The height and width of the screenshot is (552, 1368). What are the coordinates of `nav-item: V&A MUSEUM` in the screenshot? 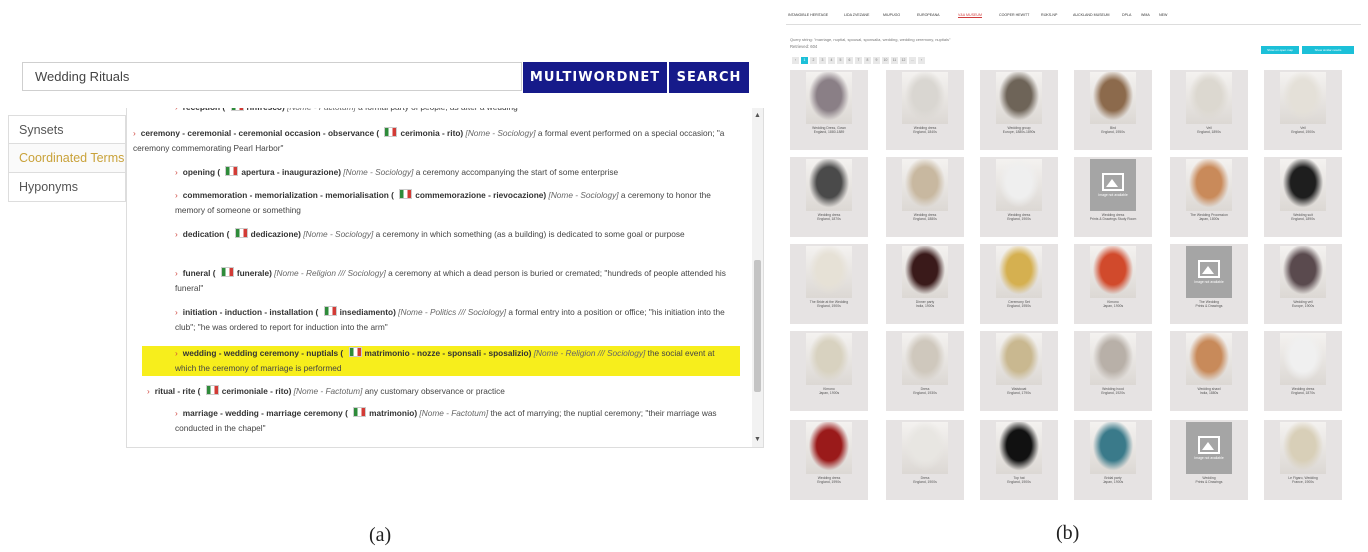 It's located at (970, 15).